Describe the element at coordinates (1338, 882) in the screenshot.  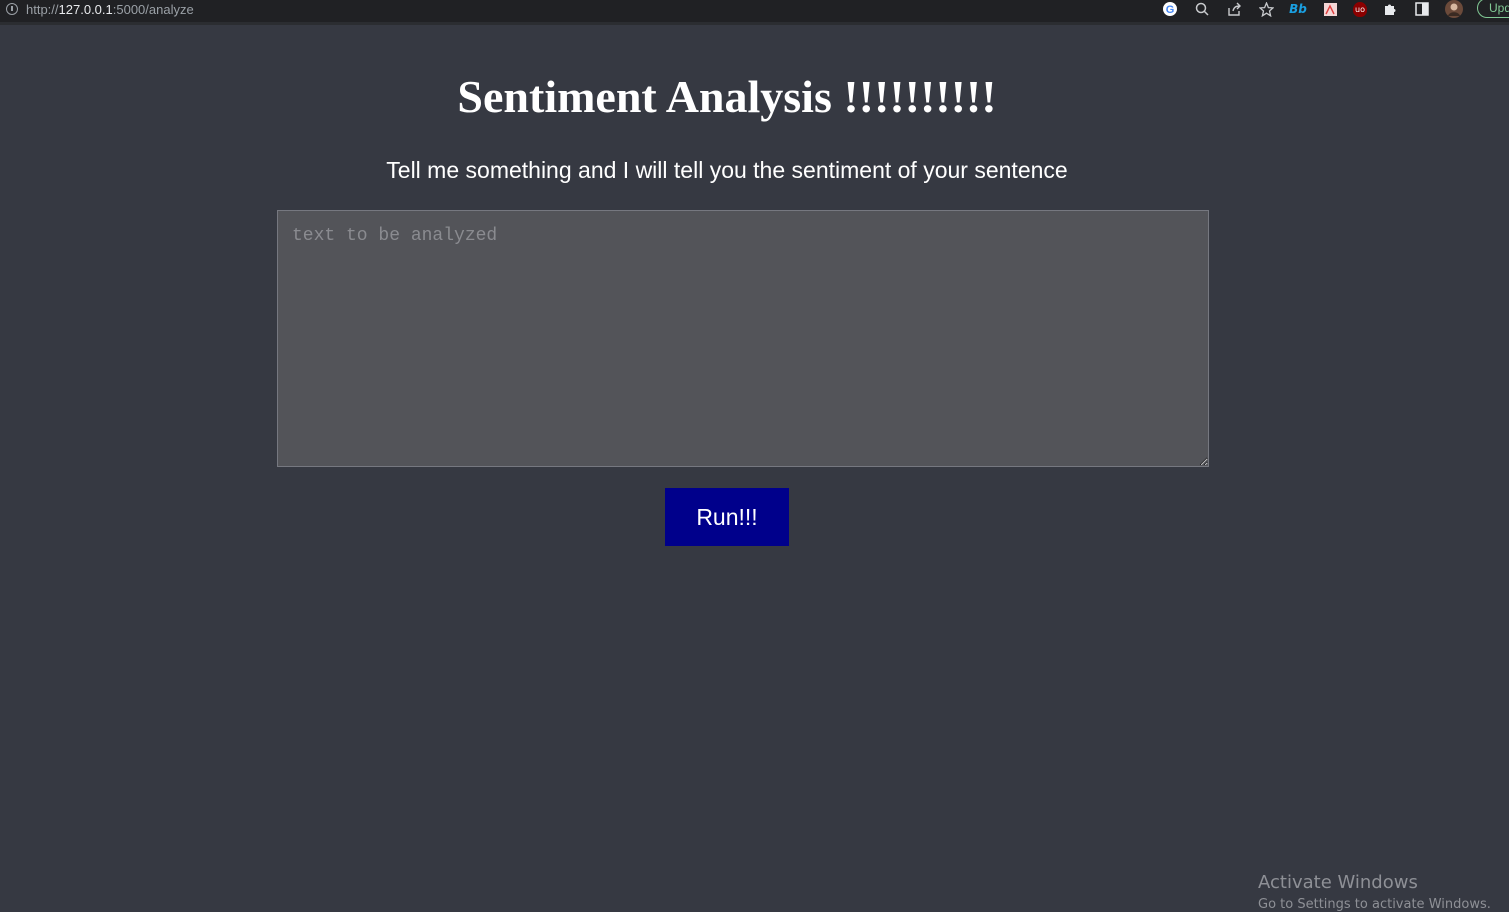
I see `activate-windows-title: Activate Windows` at that location.